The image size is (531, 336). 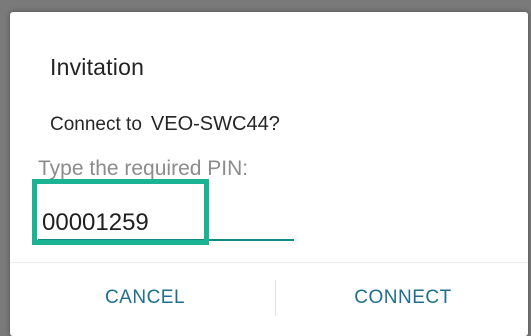 I want to click on pin-input-underline, so click(x=166, y=240).